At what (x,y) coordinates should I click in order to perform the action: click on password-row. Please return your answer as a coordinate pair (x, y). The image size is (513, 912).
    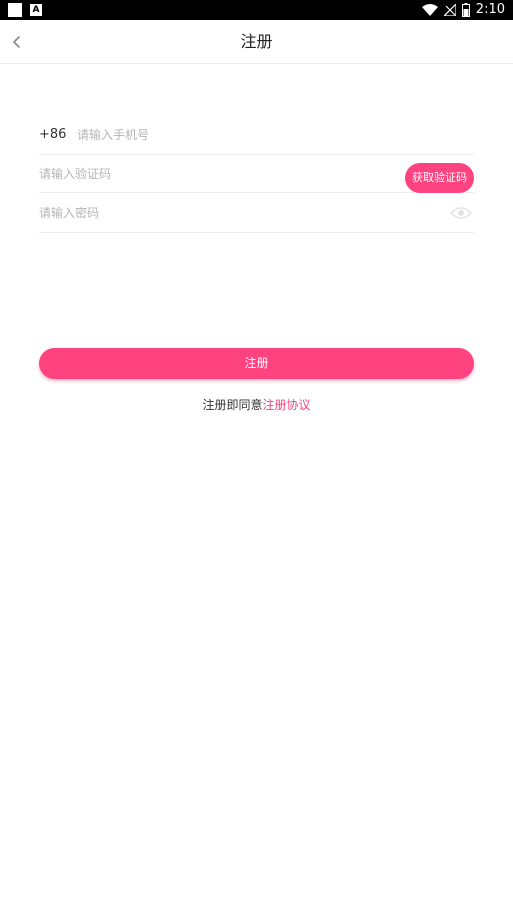
    Looking at the image, I should click on (256, 213).